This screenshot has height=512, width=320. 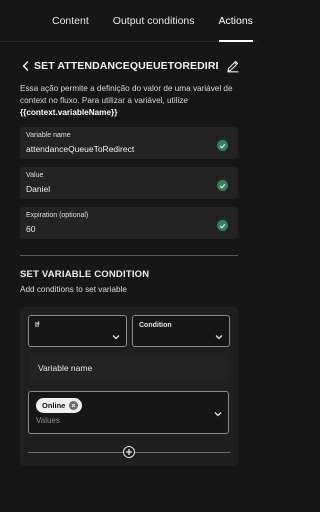 I want to click on value-chip-online: Online, so click(x=59, y=405).